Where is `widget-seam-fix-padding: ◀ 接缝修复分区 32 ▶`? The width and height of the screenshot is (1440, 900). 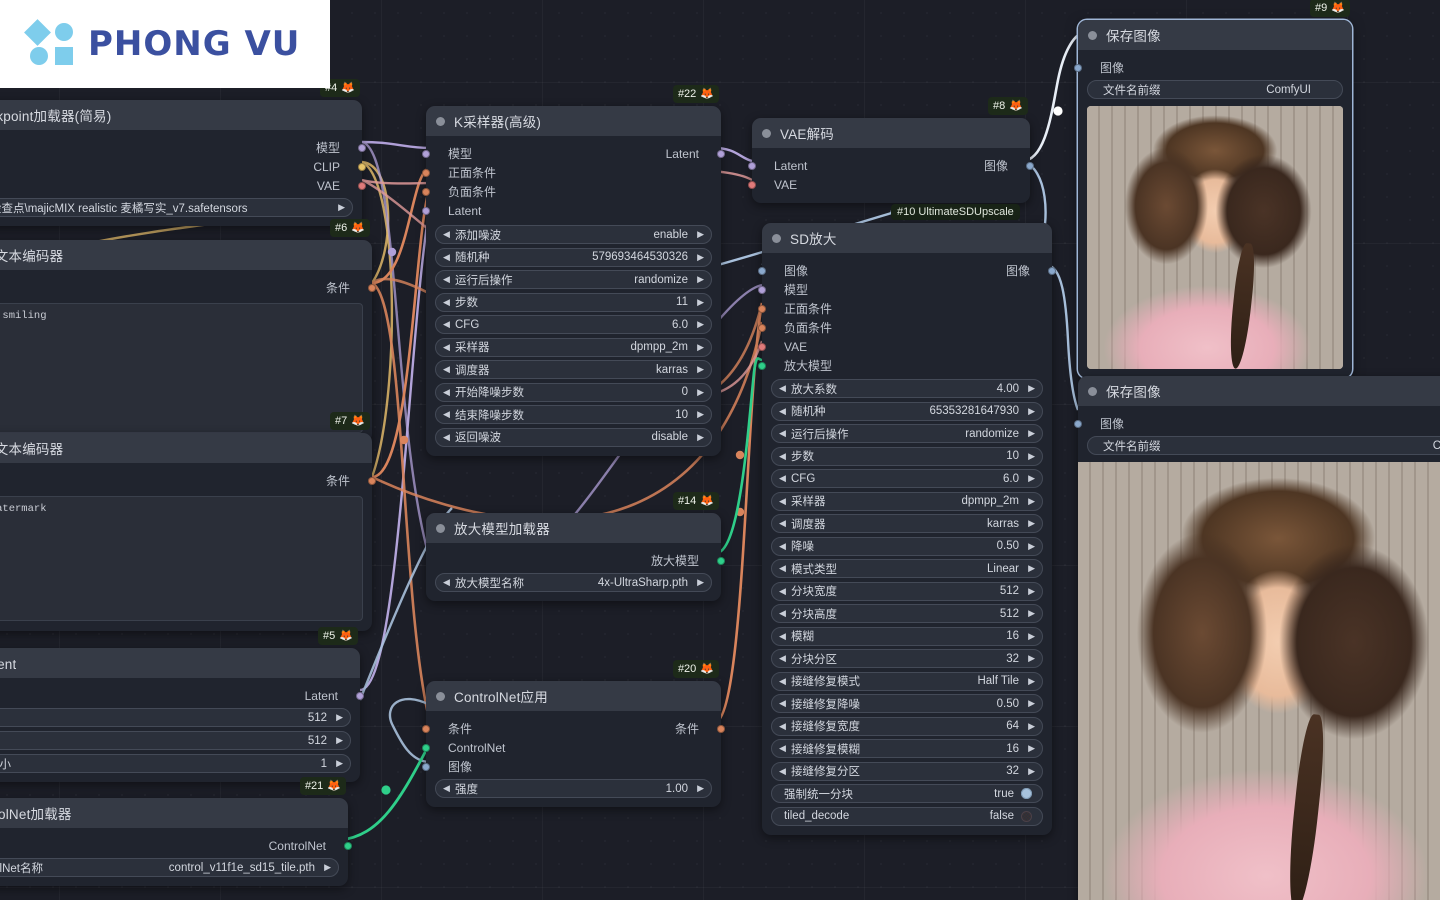 widget-seam-fix-padding: ◀ 接缝修复分区 32 ▶ is located at coordinates (907, 771).